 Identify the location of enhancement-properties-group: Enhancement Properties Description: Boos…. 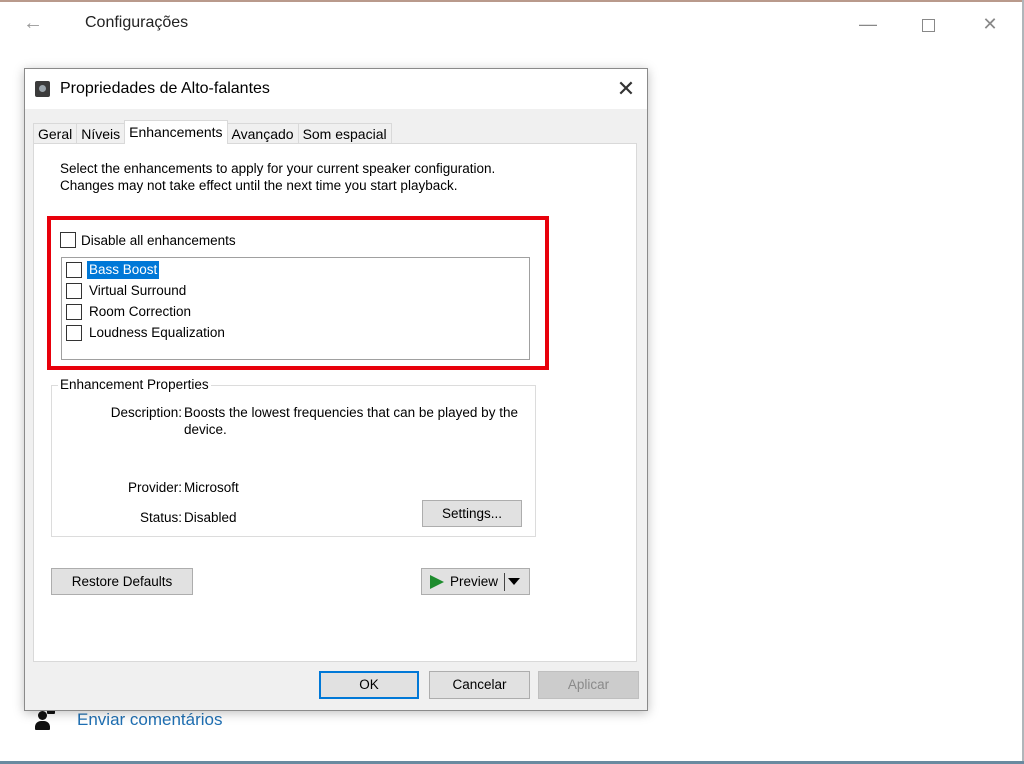
(293, 457).